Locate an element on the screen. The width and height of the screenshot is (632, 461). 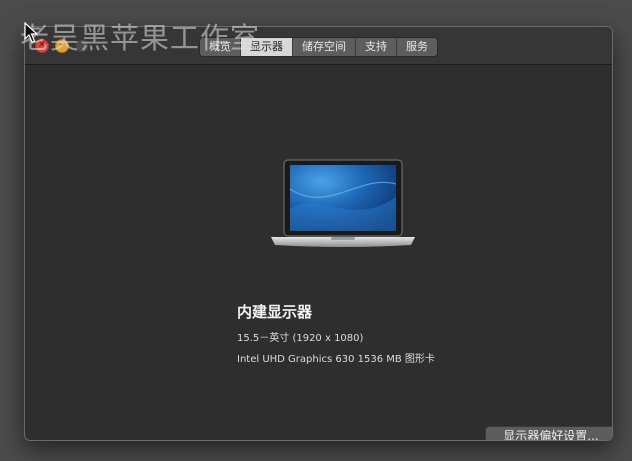
watermark-text: 老吴黑苹果工作室 is located at coordinates (140, 38).